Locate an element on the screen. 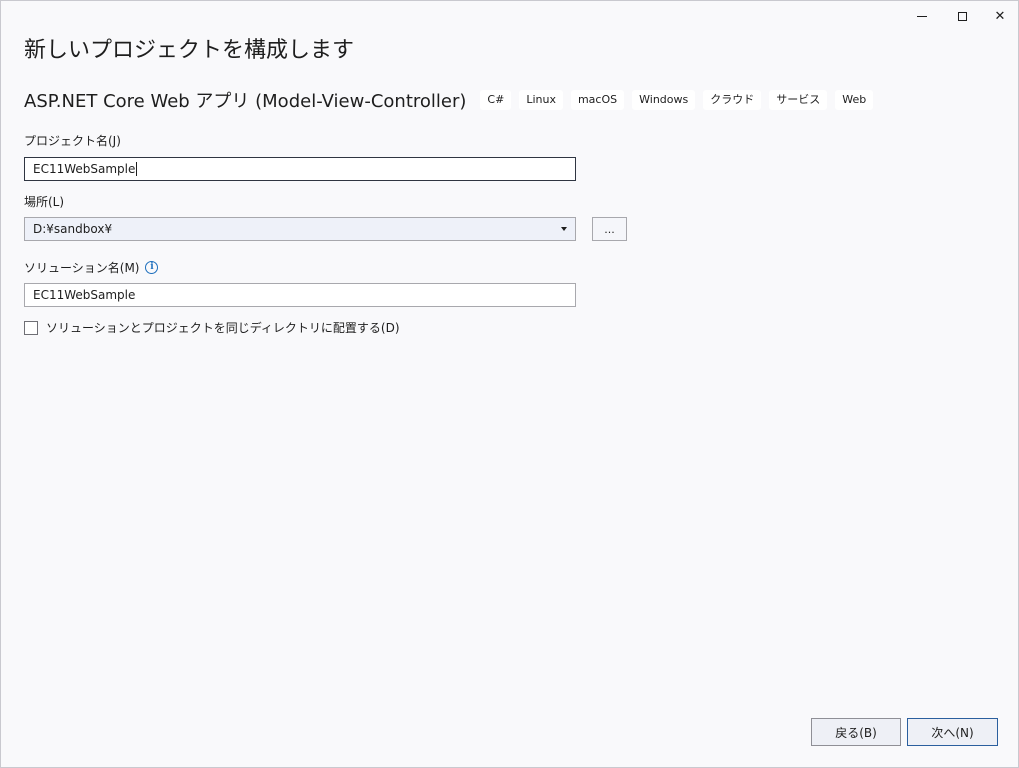 This screenshot has height=768, width=1019. tag-cloud: クラウド is located at coordinates (732, 100).